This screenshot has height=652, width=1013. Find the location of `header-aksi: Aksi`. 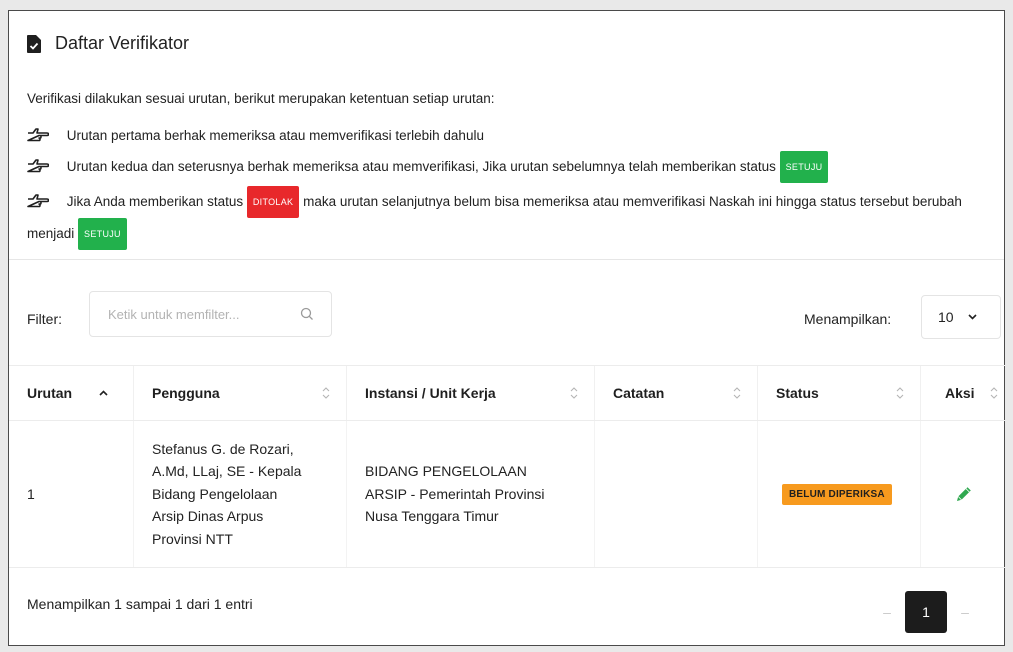

header-aksi: Aksi is located at coordinates (963, 393).